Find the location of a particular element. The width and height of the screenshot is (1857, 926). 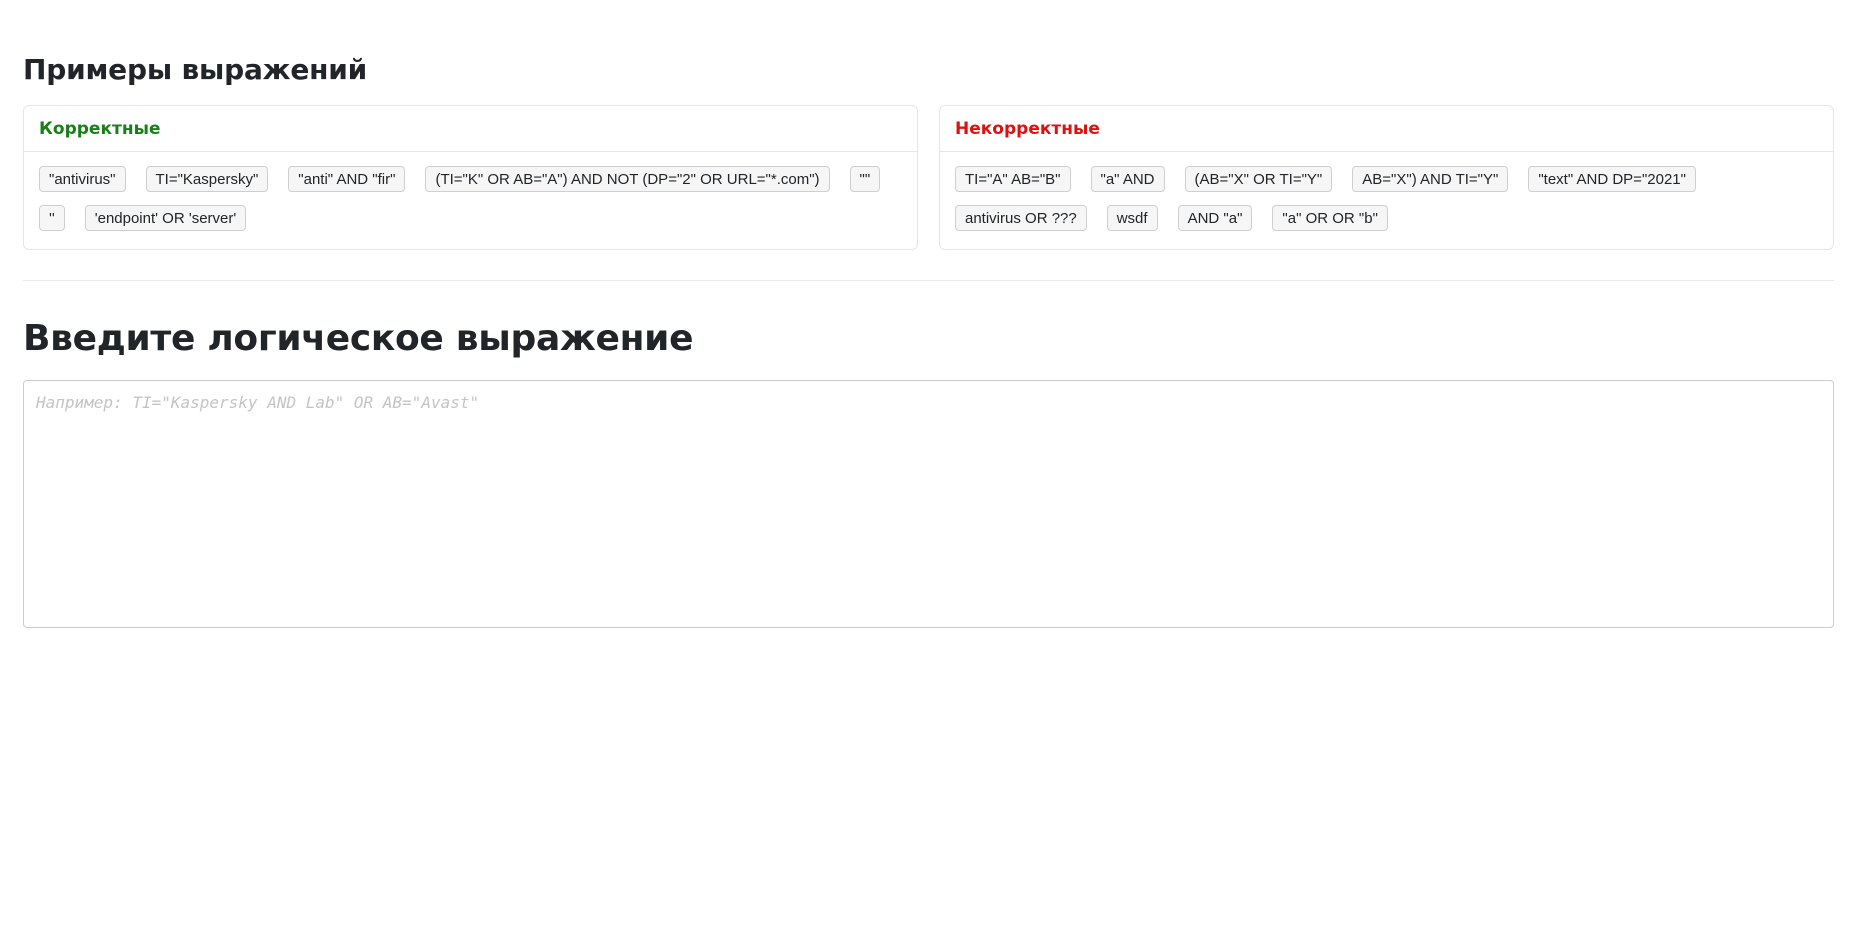

invalid-example-chip: "text" AND DP="2021" is located at coordinates (1612, 179).